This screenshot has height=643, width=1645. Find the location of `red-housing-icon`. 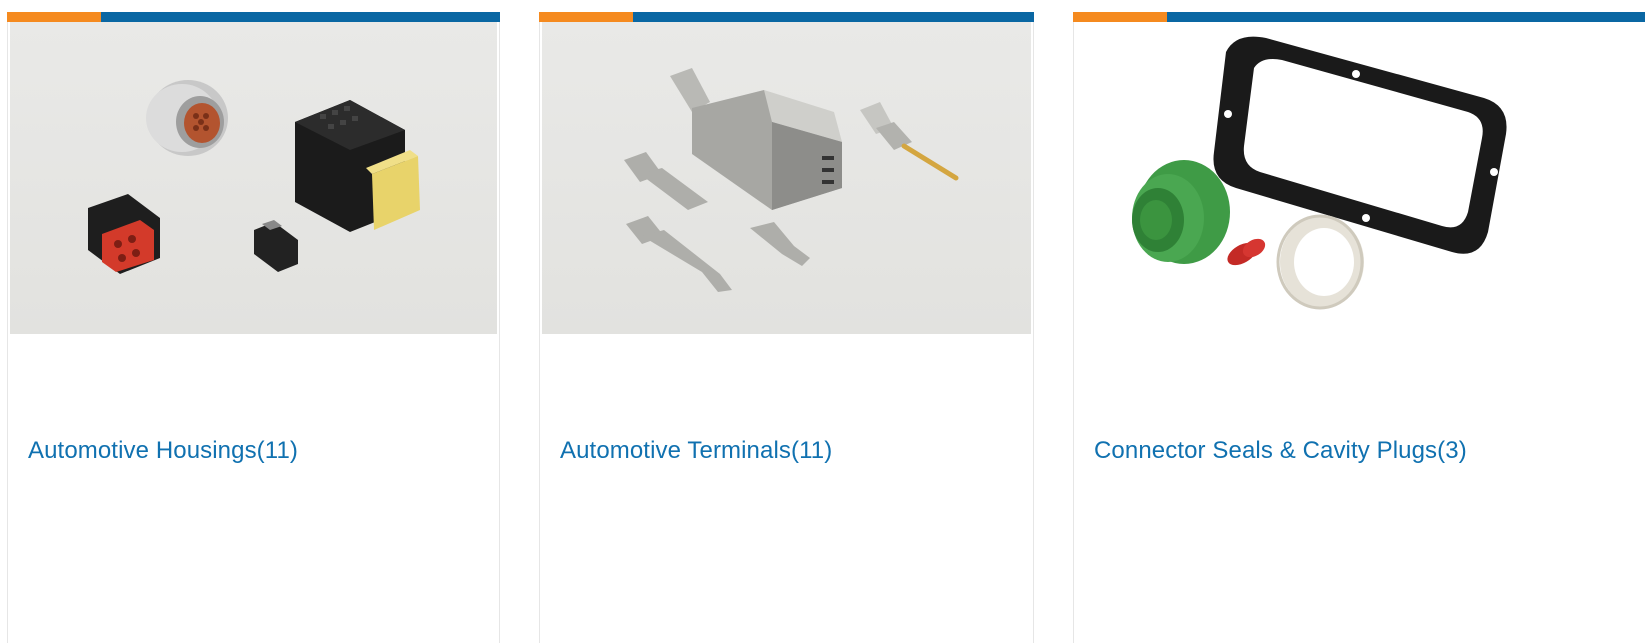

red-housing-icon is located at coordinates (124, 234).